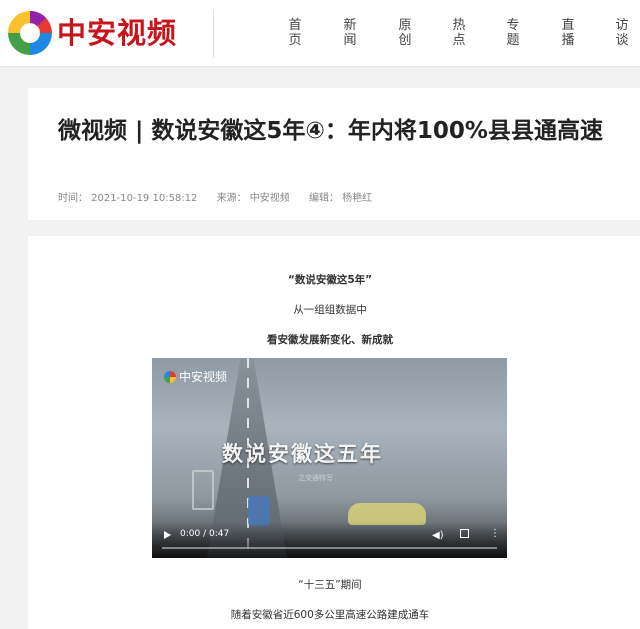 Image resolution: width=640 pixels, height=629 pixels. Describe the element at coordinates (330, 280) in the screenshot. I see `paragraph-series-title: “数说安徽这5年”` at that location.